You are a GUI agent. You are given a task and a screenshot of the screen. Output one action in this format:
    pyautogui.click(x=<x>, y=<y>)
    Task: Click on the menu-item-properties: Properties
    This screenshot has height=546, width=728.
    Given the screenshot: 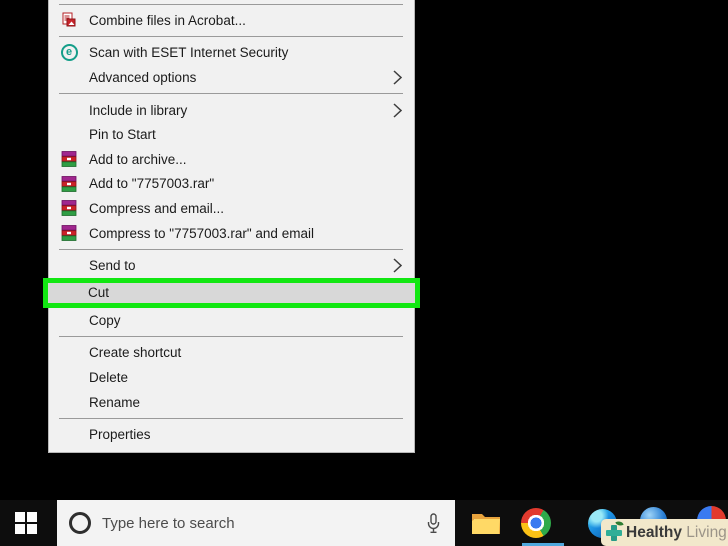 What is the action you would take?
    pyautogui.click(x=231, y=434)
    